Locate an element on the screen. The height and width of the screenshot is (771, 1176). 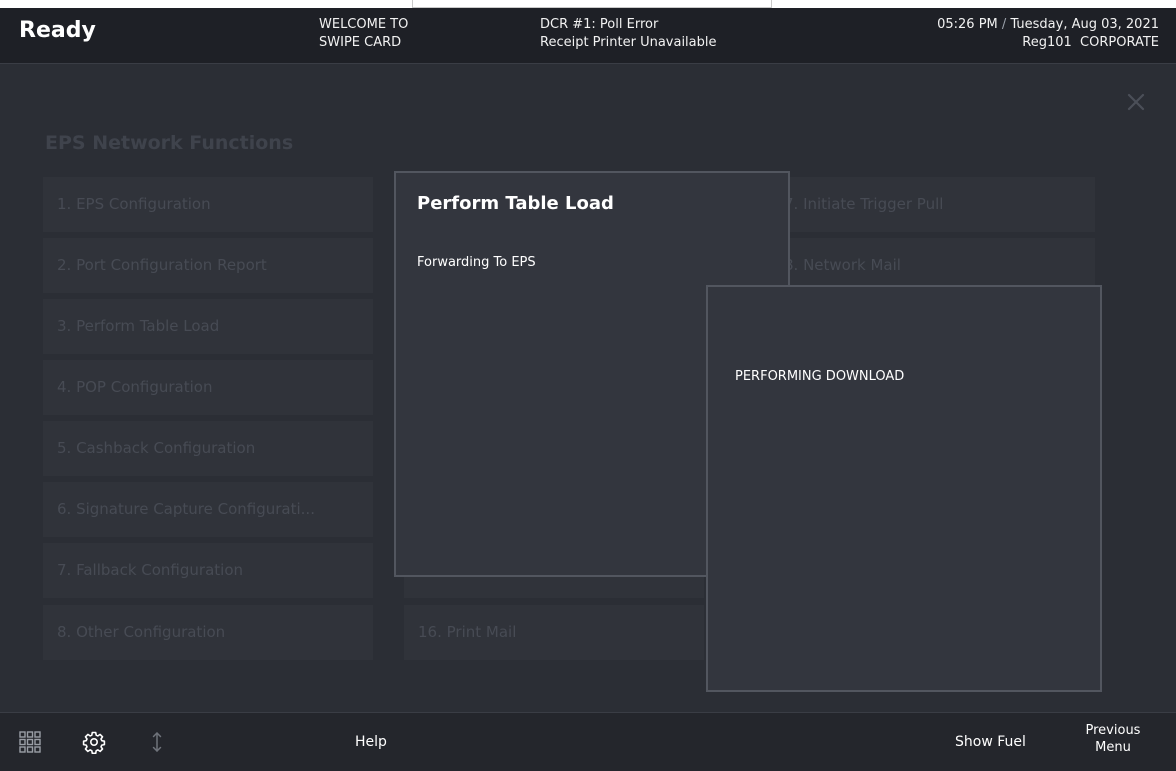
menu-item-other-configuration: 8. Other Configuration is located at coordinates (208, 632).